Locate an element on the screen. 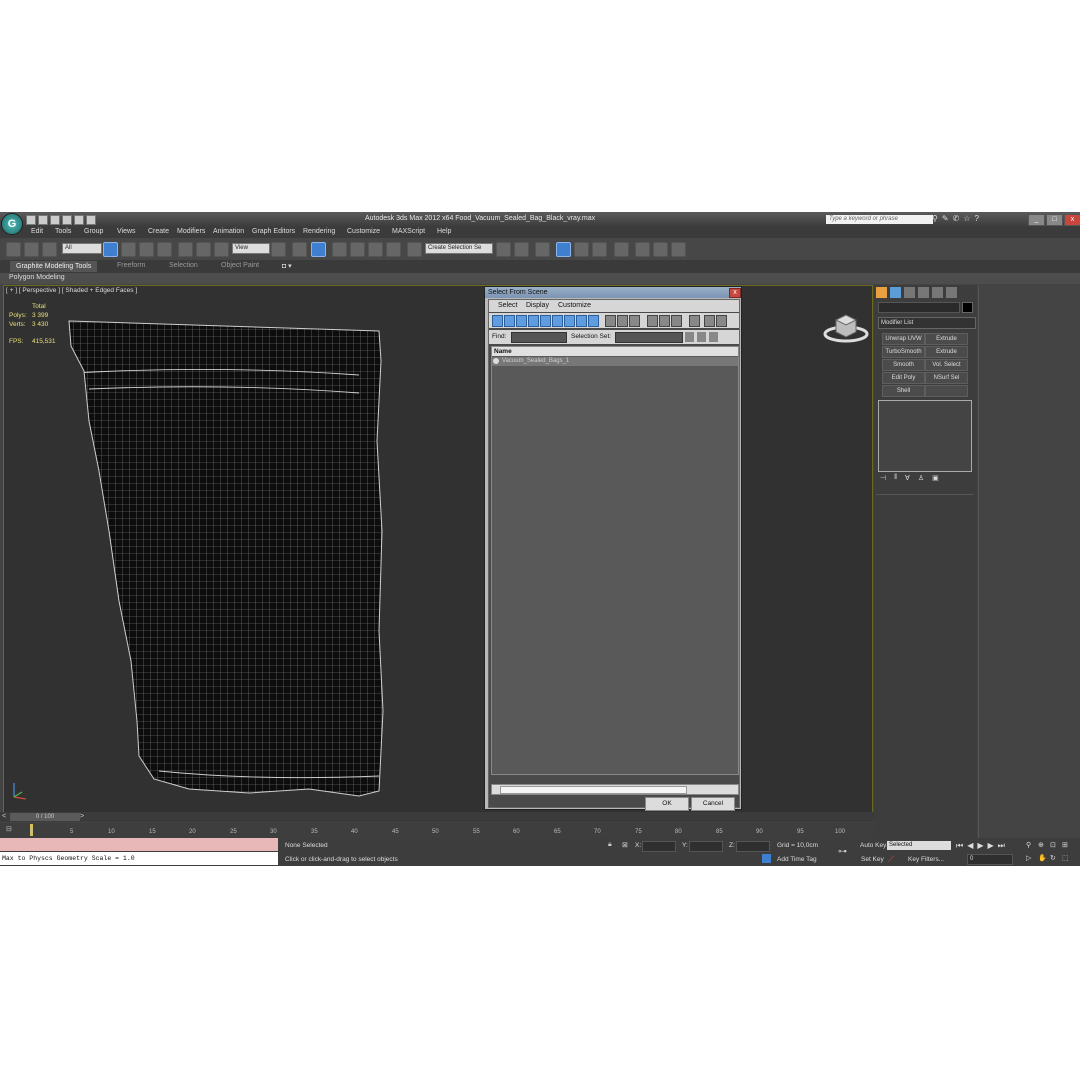 This screenshot has width=1080, height=1080. window-crossing-icon is located at coordinates (164, 249).